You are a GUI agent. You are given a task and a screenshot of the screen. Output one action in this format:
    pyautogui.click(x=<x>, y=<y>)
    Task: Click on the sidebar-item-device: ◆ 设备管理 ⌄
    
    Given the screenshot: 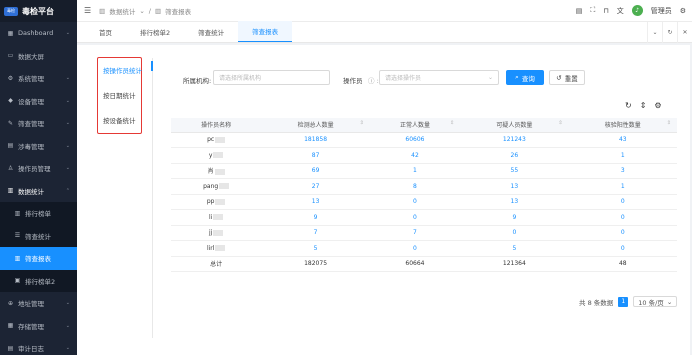 What is the action you would take?
    pyautogui.click(x=38, y=101)
    